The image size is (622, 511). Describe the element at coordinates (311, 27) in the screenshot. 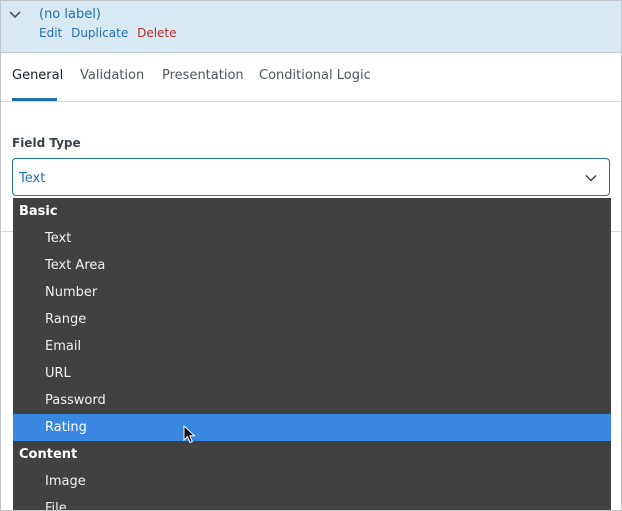

I see `field-header: (no label) Edit Duplicate Delete` at that location.